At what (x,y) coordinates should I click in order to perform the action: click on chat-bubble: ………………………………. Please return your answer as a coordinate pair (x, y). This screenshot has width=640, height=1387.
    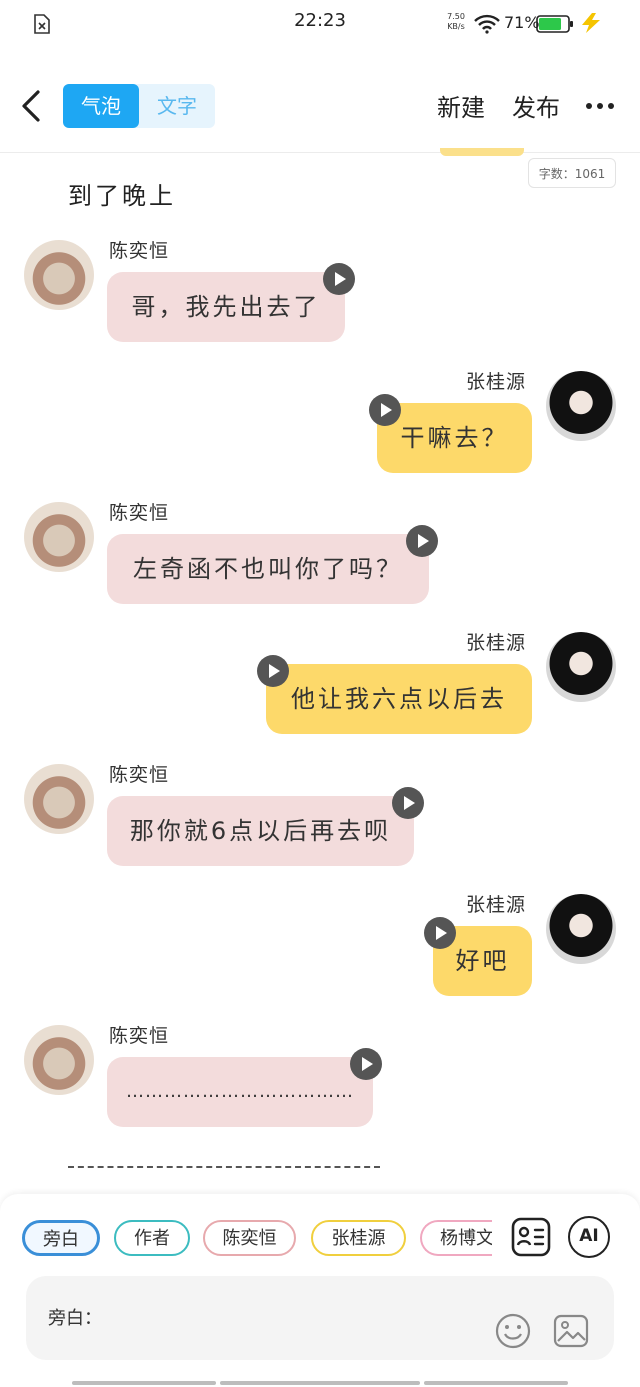
    Looking at the image, I should click on (240, 1092).